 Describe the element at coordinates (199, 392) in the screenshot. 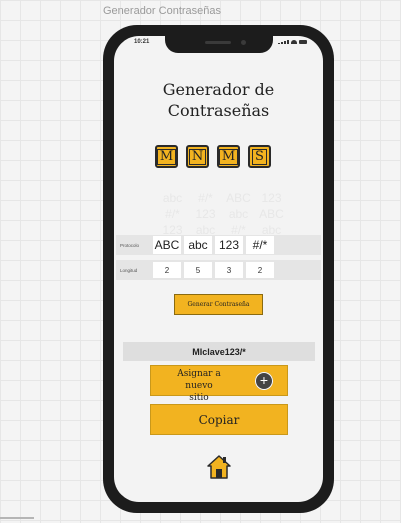

I see `assign-site-label-line2: nuevo sitio` at that location.